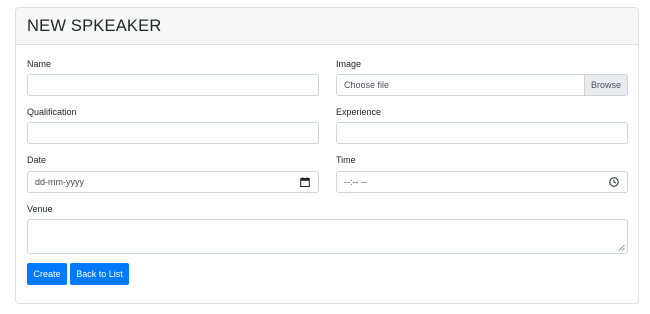  Describe the element at coordinates (355, 182) in the screenshot. I see `time-placeholder: --:-- --` at that location.